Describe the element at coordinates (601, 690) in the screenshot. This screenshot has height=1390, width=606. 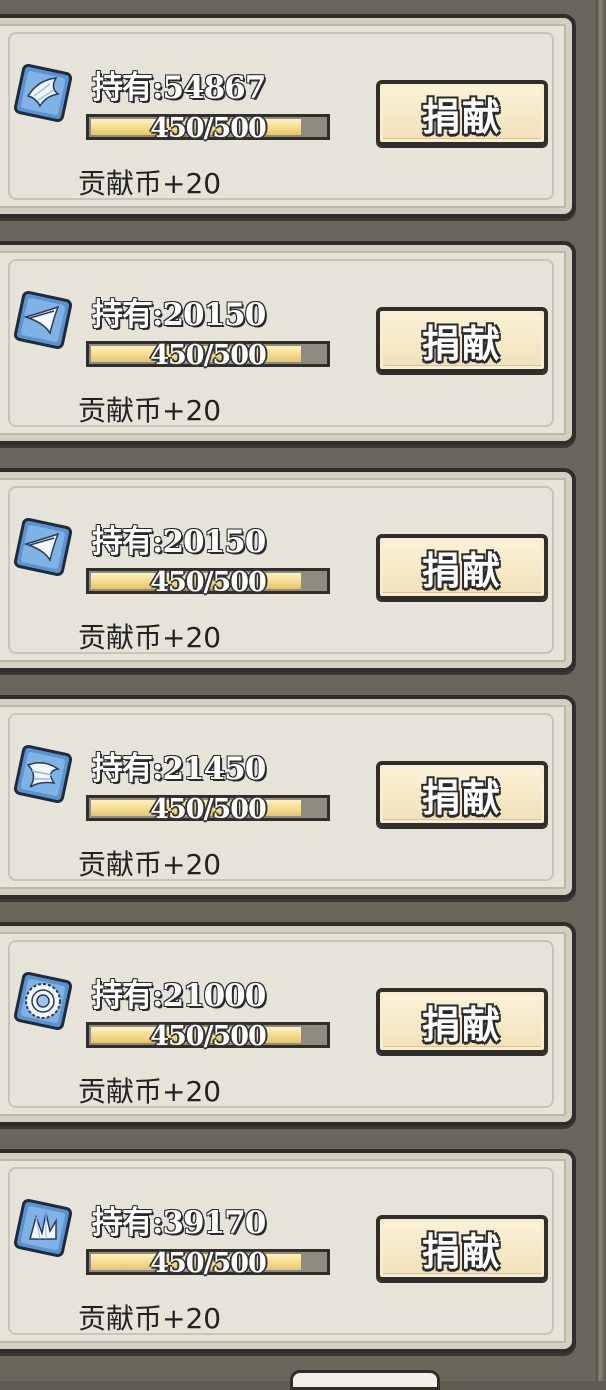
I see `scrollbar-rail` at that location.